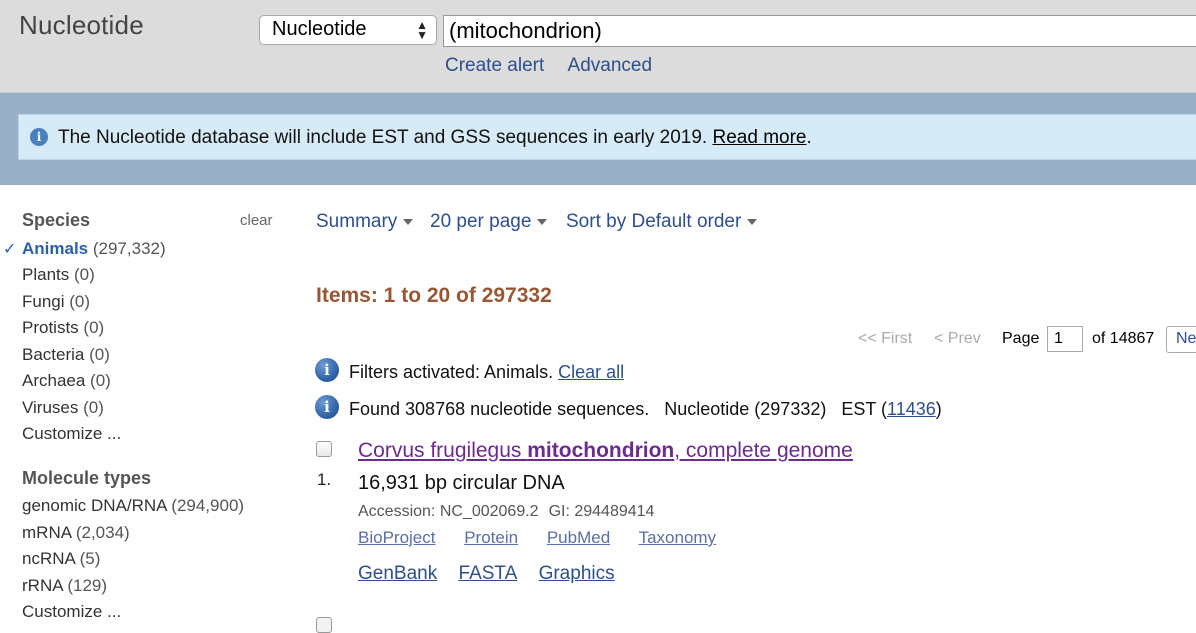 This screenshot has height=633, width=1196. Describe the element at coordinates (55, 248) in the screenshot. I see `filter-label: Animals` at that location.